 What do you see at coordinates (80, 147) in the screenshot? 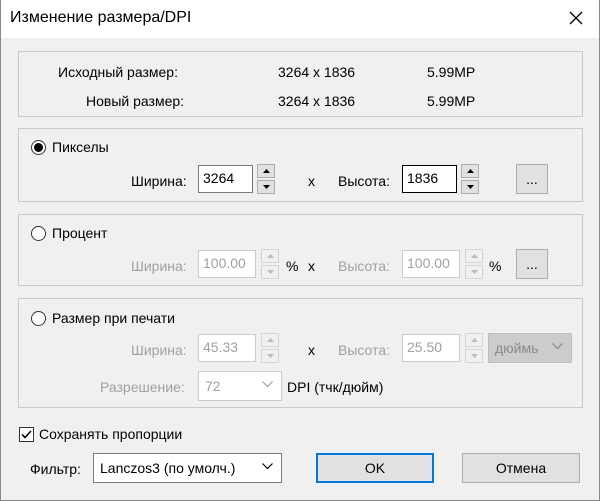
I see `pixels-label: Пикселы` at bounding box center [80, 147].